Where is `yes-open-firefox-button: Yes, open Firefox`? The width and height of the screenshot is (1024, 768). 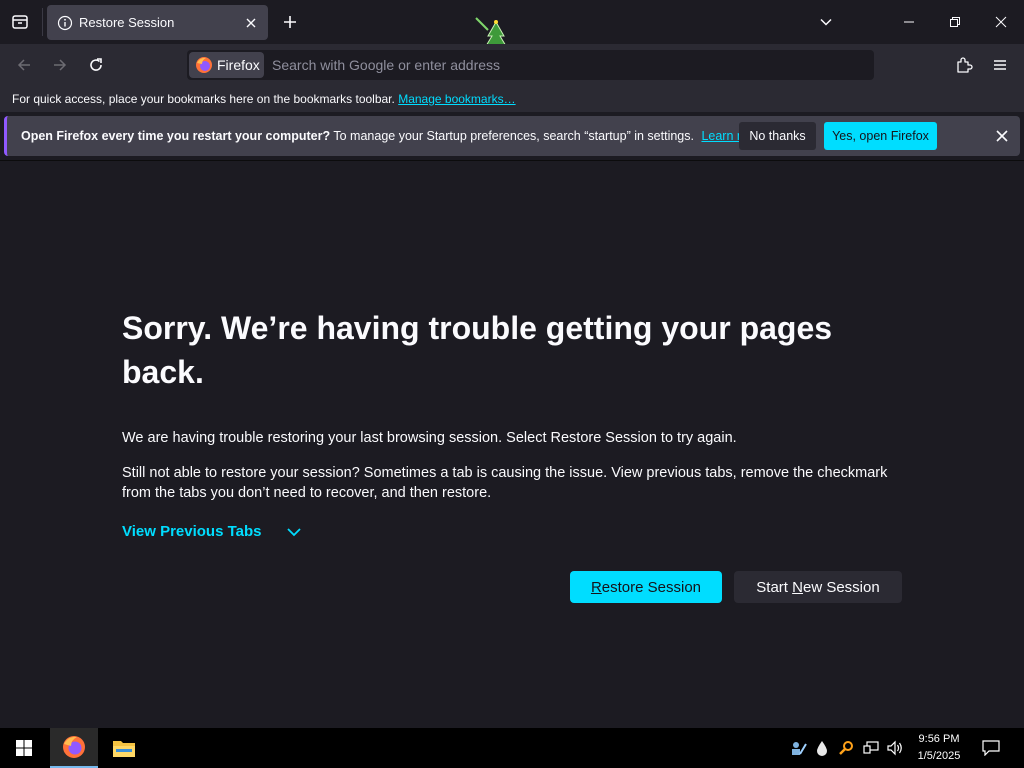 yes-open-firefox-button: Yes, open Firefox is located at coordinates (880, 136).